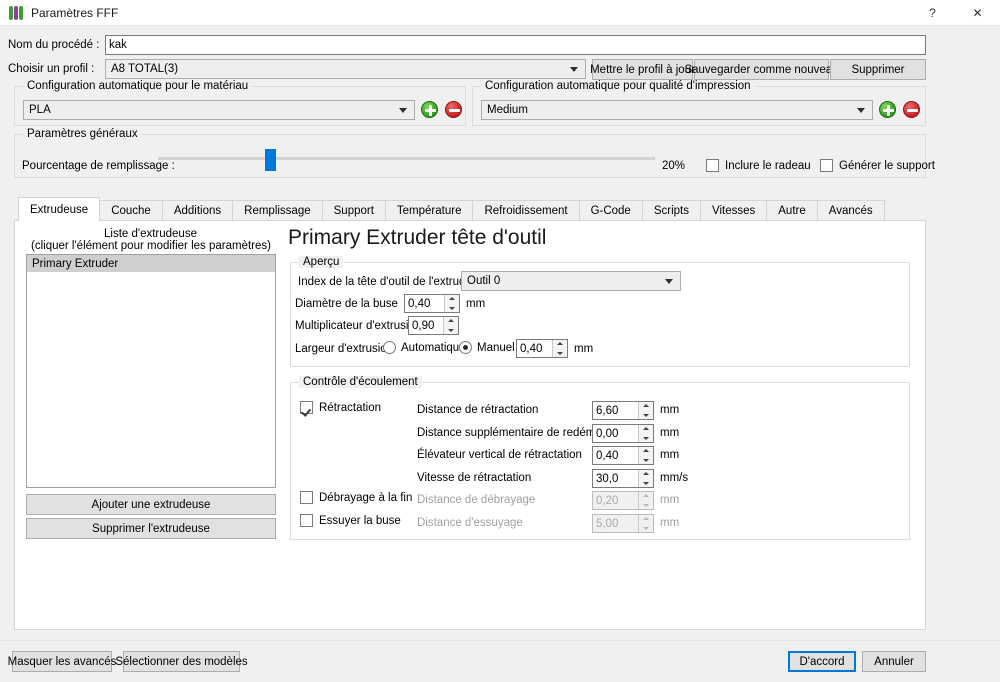 The width and height of the screenshot is (1000, 682). Describe the element at coordinates (151, 371) in the screenshot. I see `extruder-listbox: Primary Extruder` at that location.